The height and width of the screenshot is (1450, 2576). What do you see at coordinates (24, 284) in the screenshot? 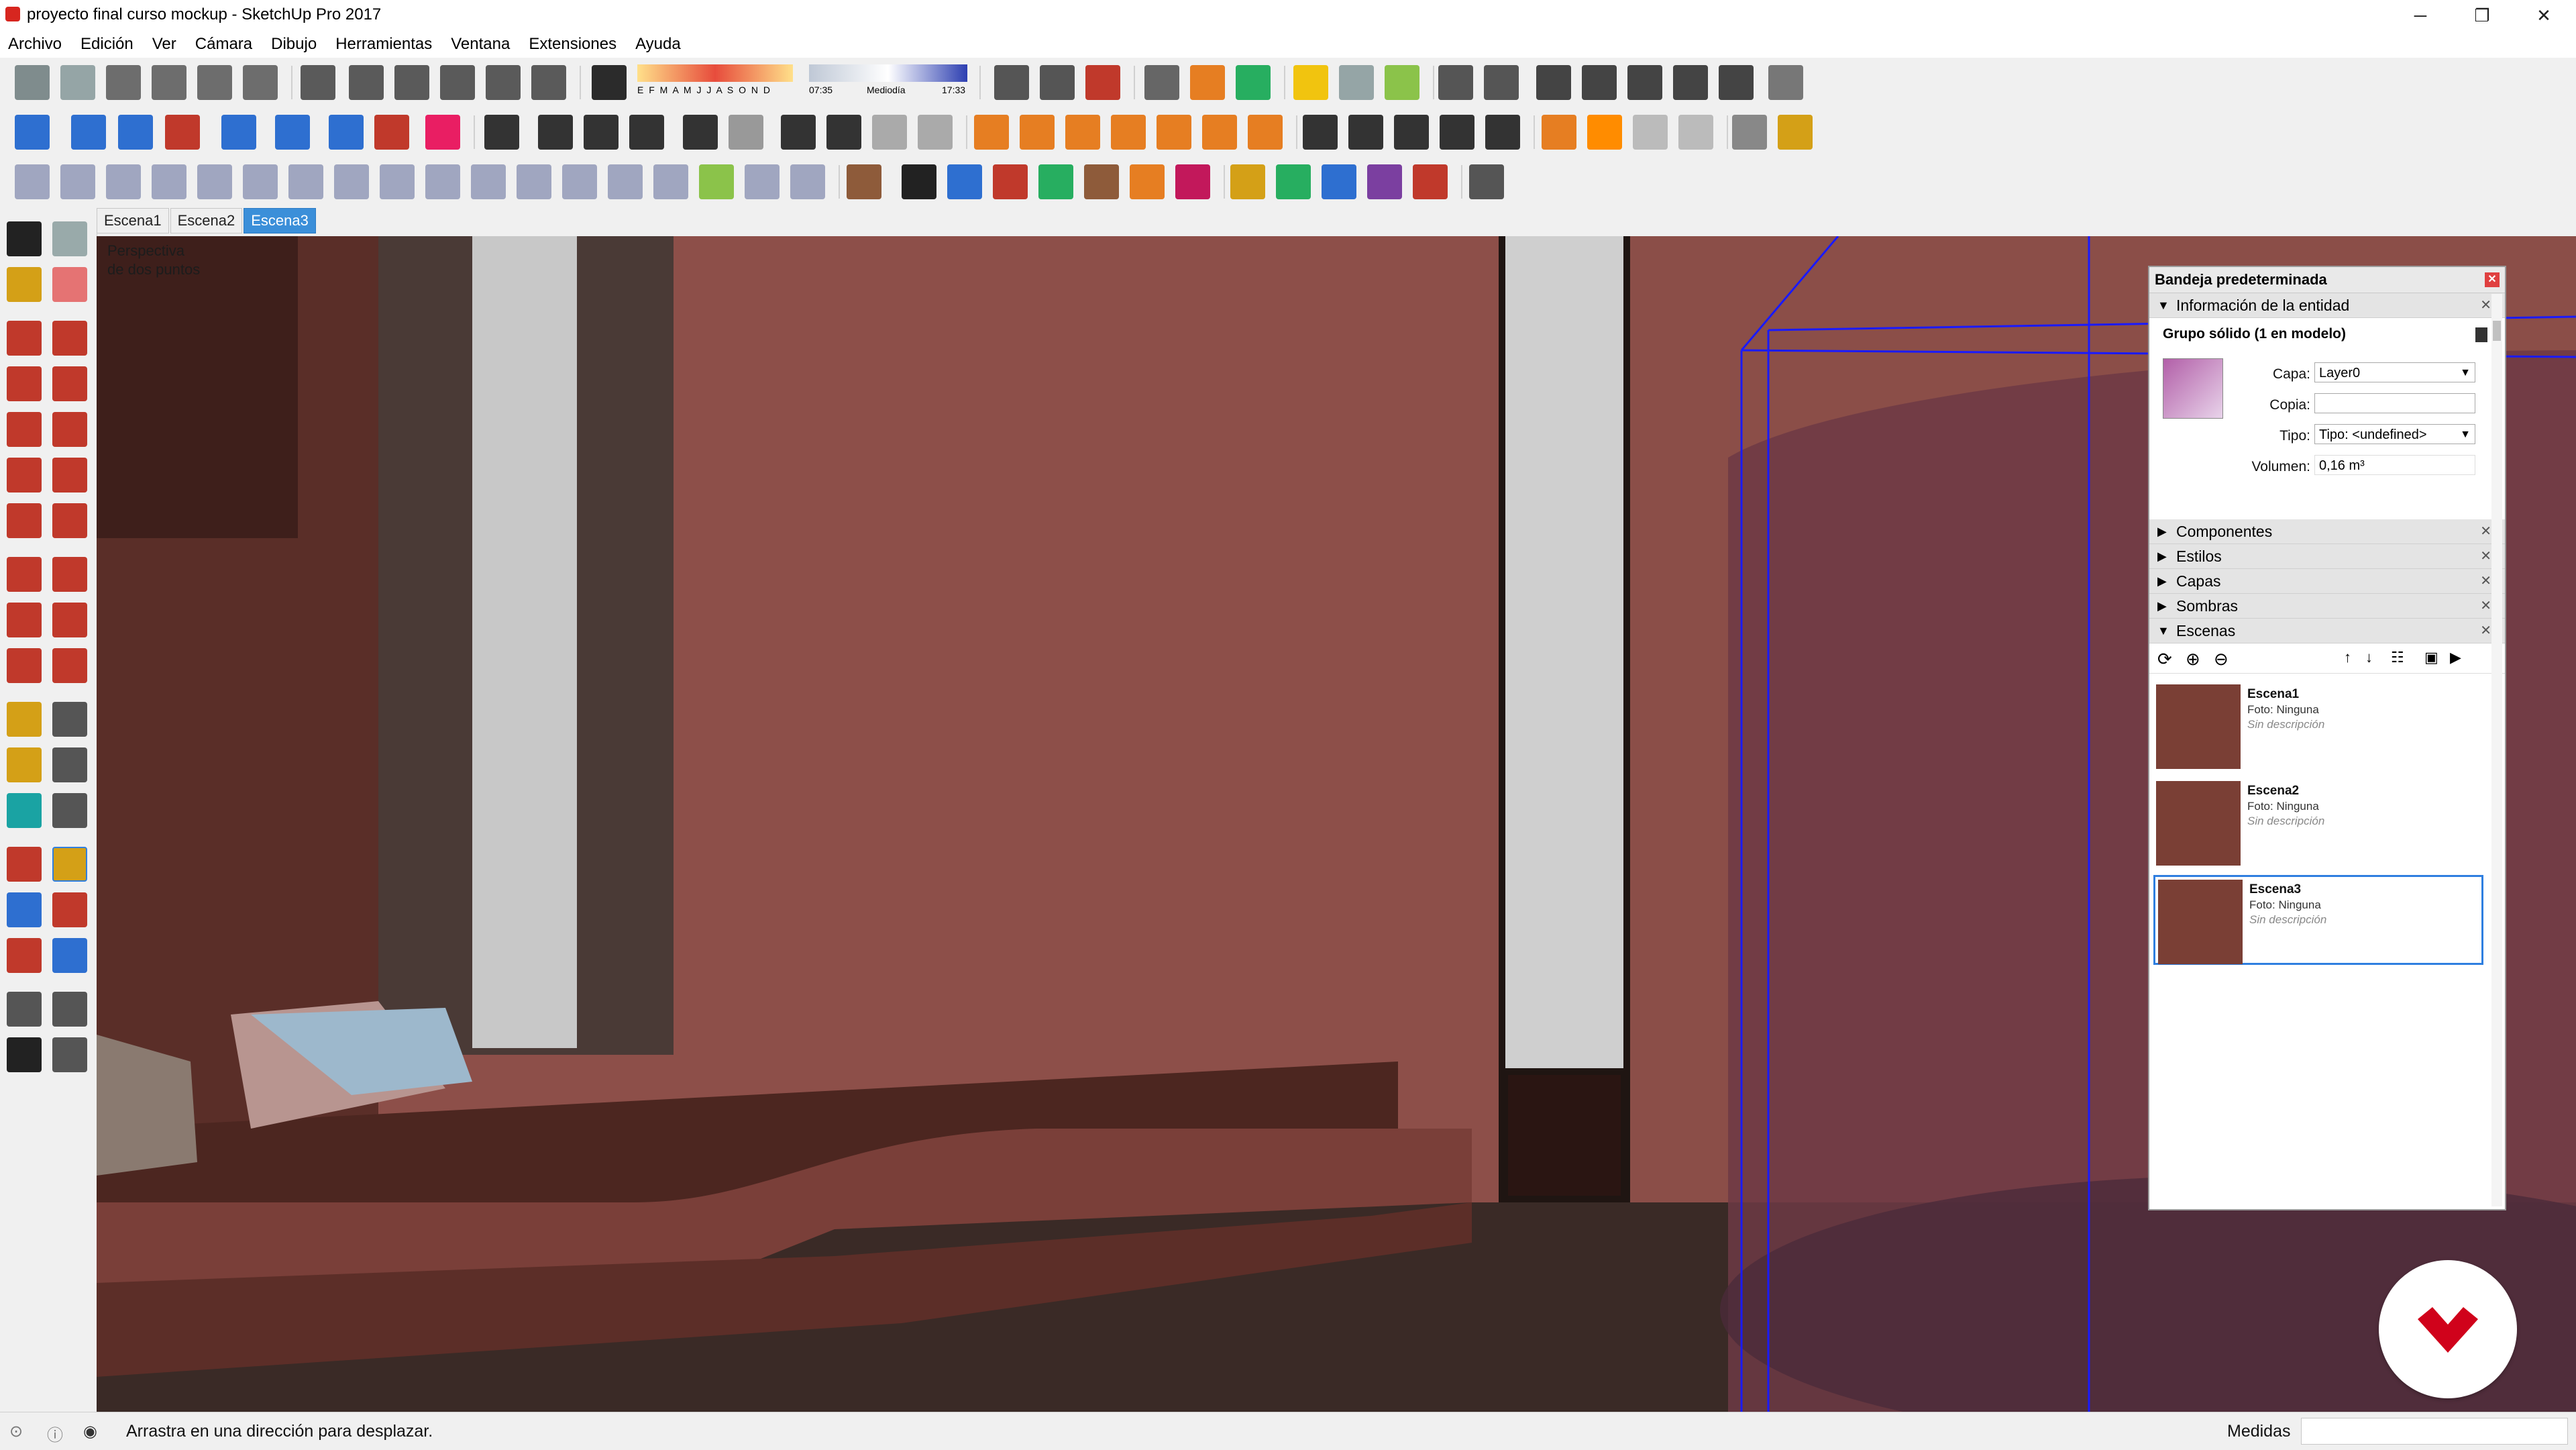
I see `paint-bucket-icon` at bounding box center [24, 284].